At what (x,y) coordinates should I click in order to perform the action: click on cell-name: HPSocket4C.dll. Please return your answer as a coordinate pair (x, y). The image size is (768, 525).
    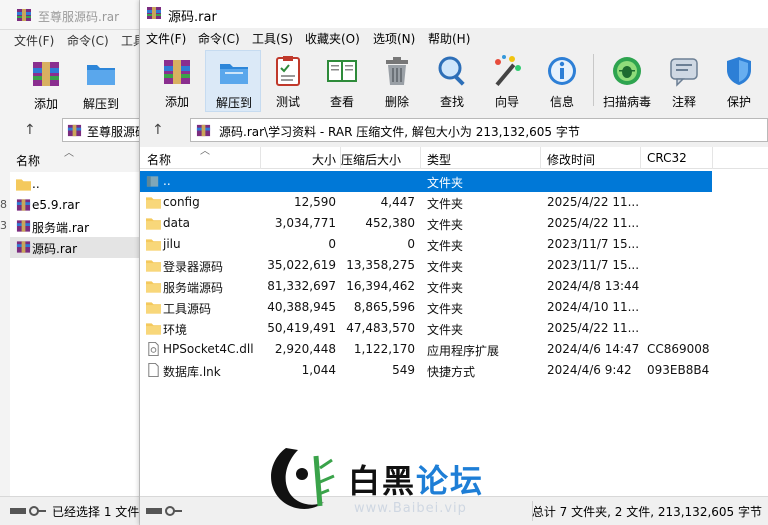
    Looking at the image, I should click on (208, 349).